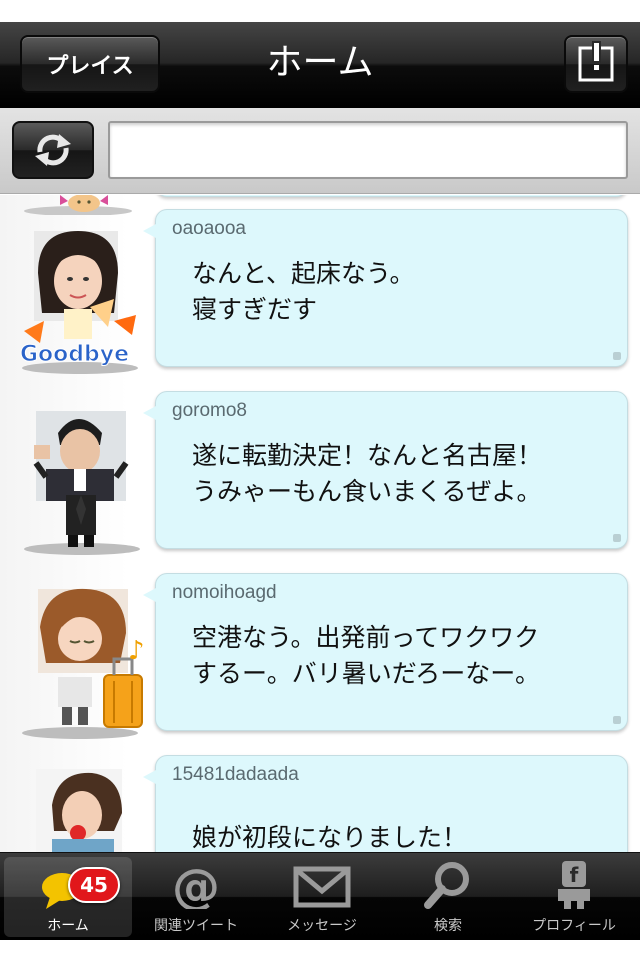  What do you see at coordinates (574, 926) in the screenshot?
I see `tab-label: プロフィール` at bounding box center [574, 926].